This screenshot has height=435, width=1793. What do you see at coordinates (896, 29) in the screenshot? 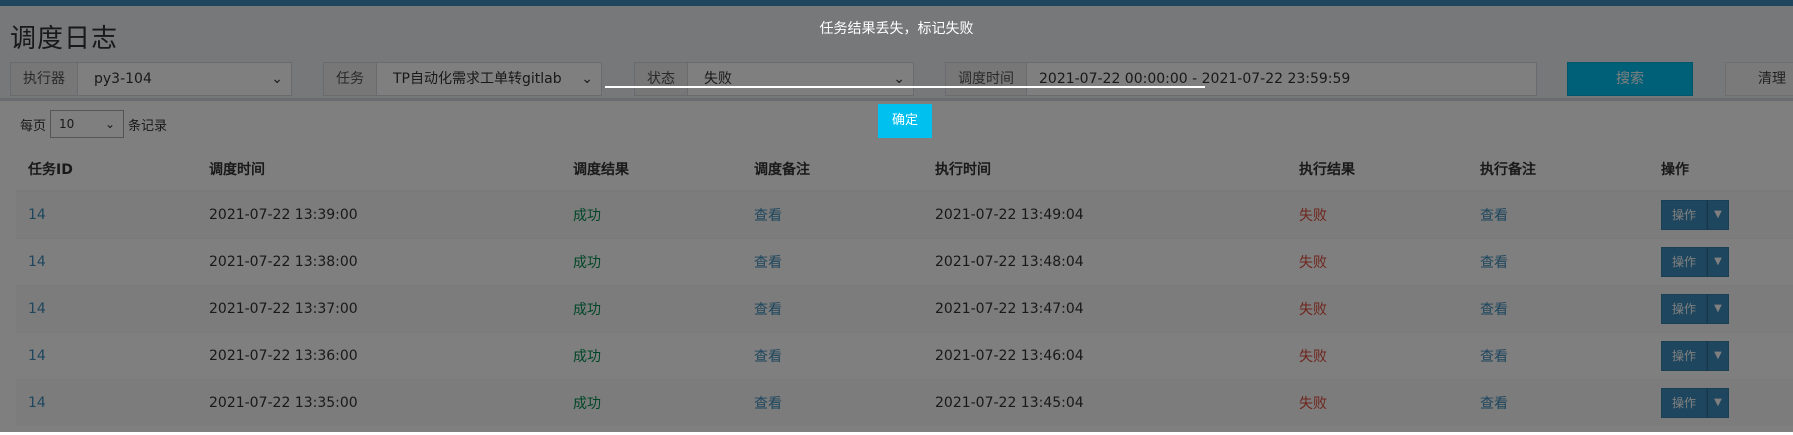
I see `dialog-message: 任务结果丢失，标记失败` at bounding box center [896, 29].